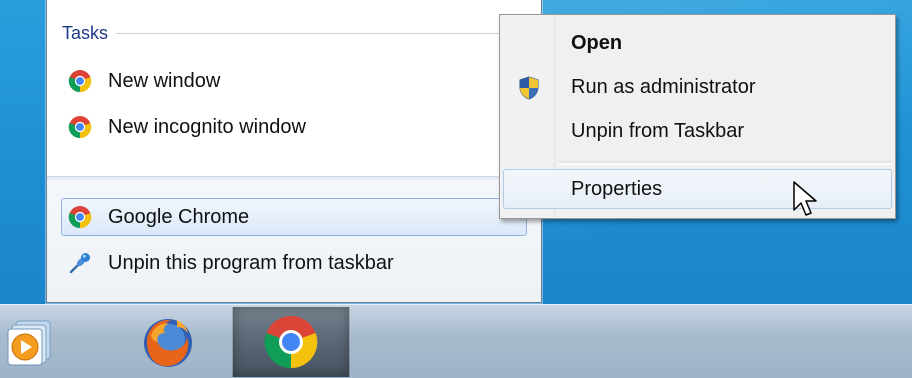 This screenshot has width=912, height=378. I want to click on menu-item-open: Open, so click(697, 43).